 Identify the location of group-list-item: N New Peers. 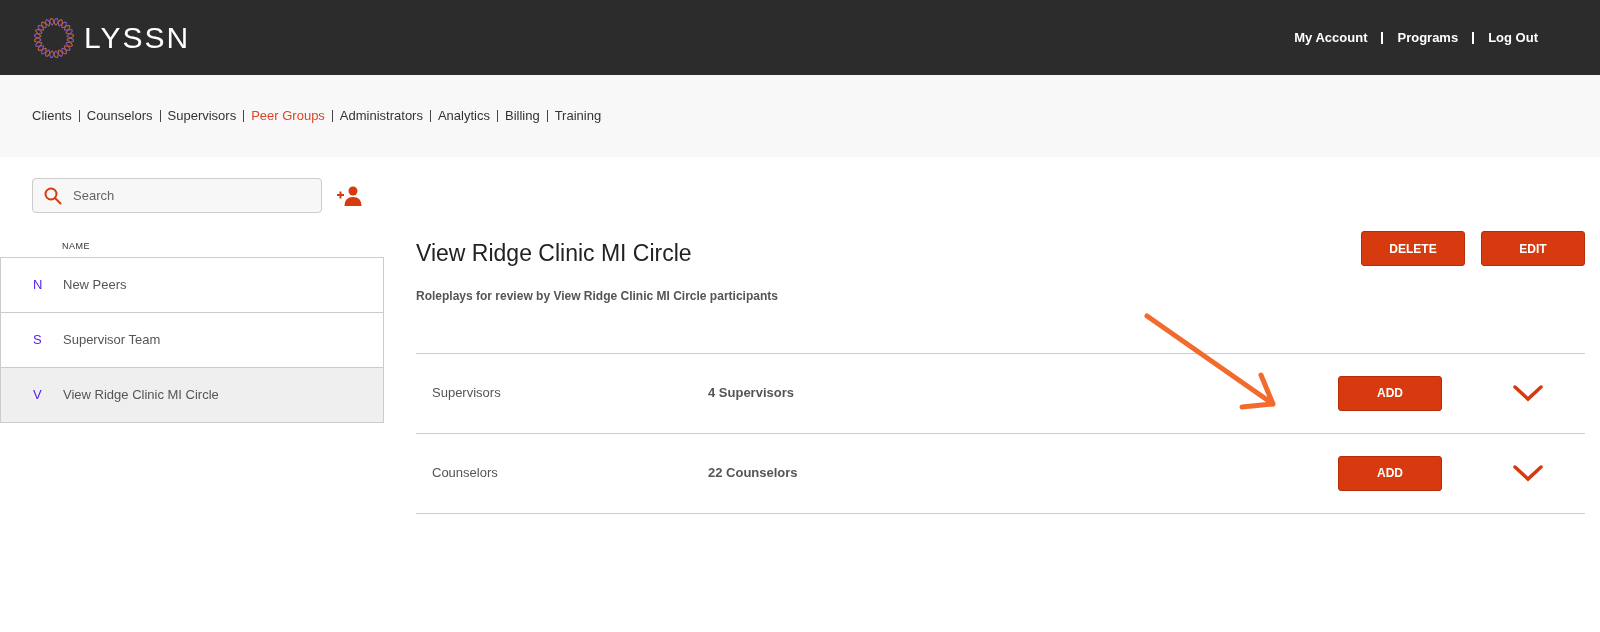
(192, 285).